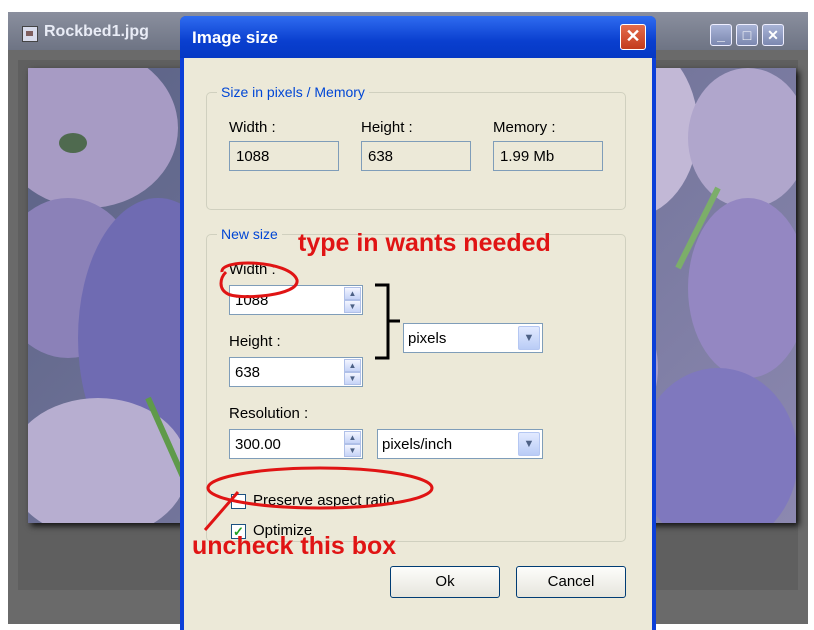  Describe the element at coordinates (252, 127) in the screenshot. I see `original-width-label: Width :` at that location.